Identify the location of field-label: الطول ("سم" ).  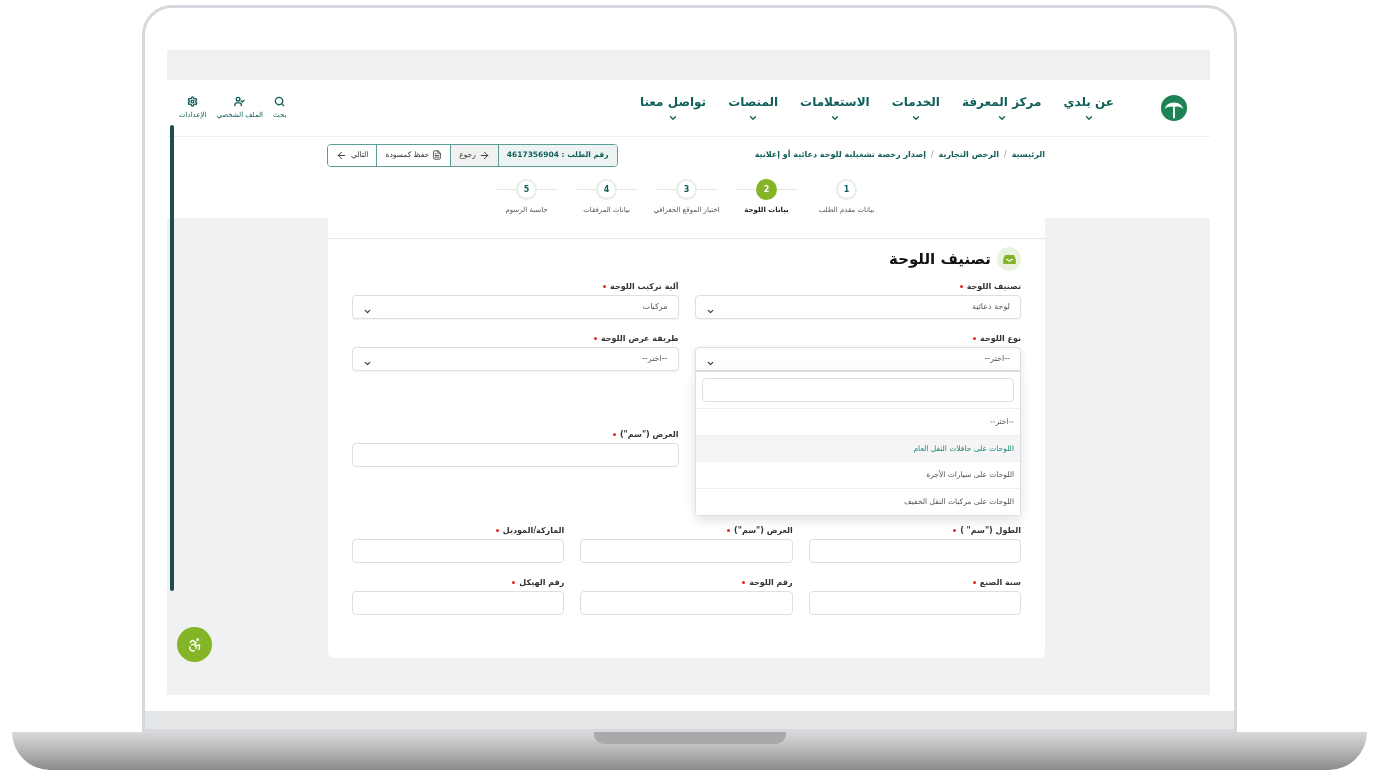
(990, 530).